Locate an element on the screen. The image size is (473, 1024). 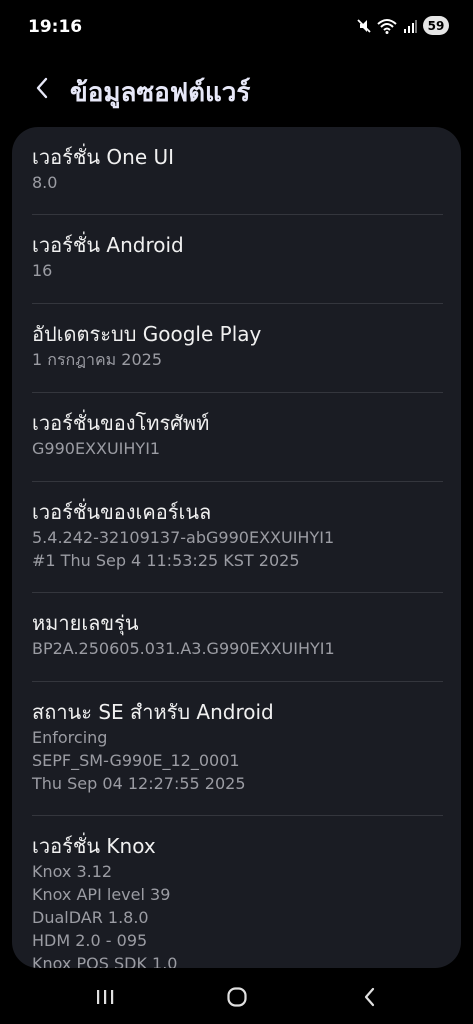
recent-apps-button is located at coordinates (105, 999).